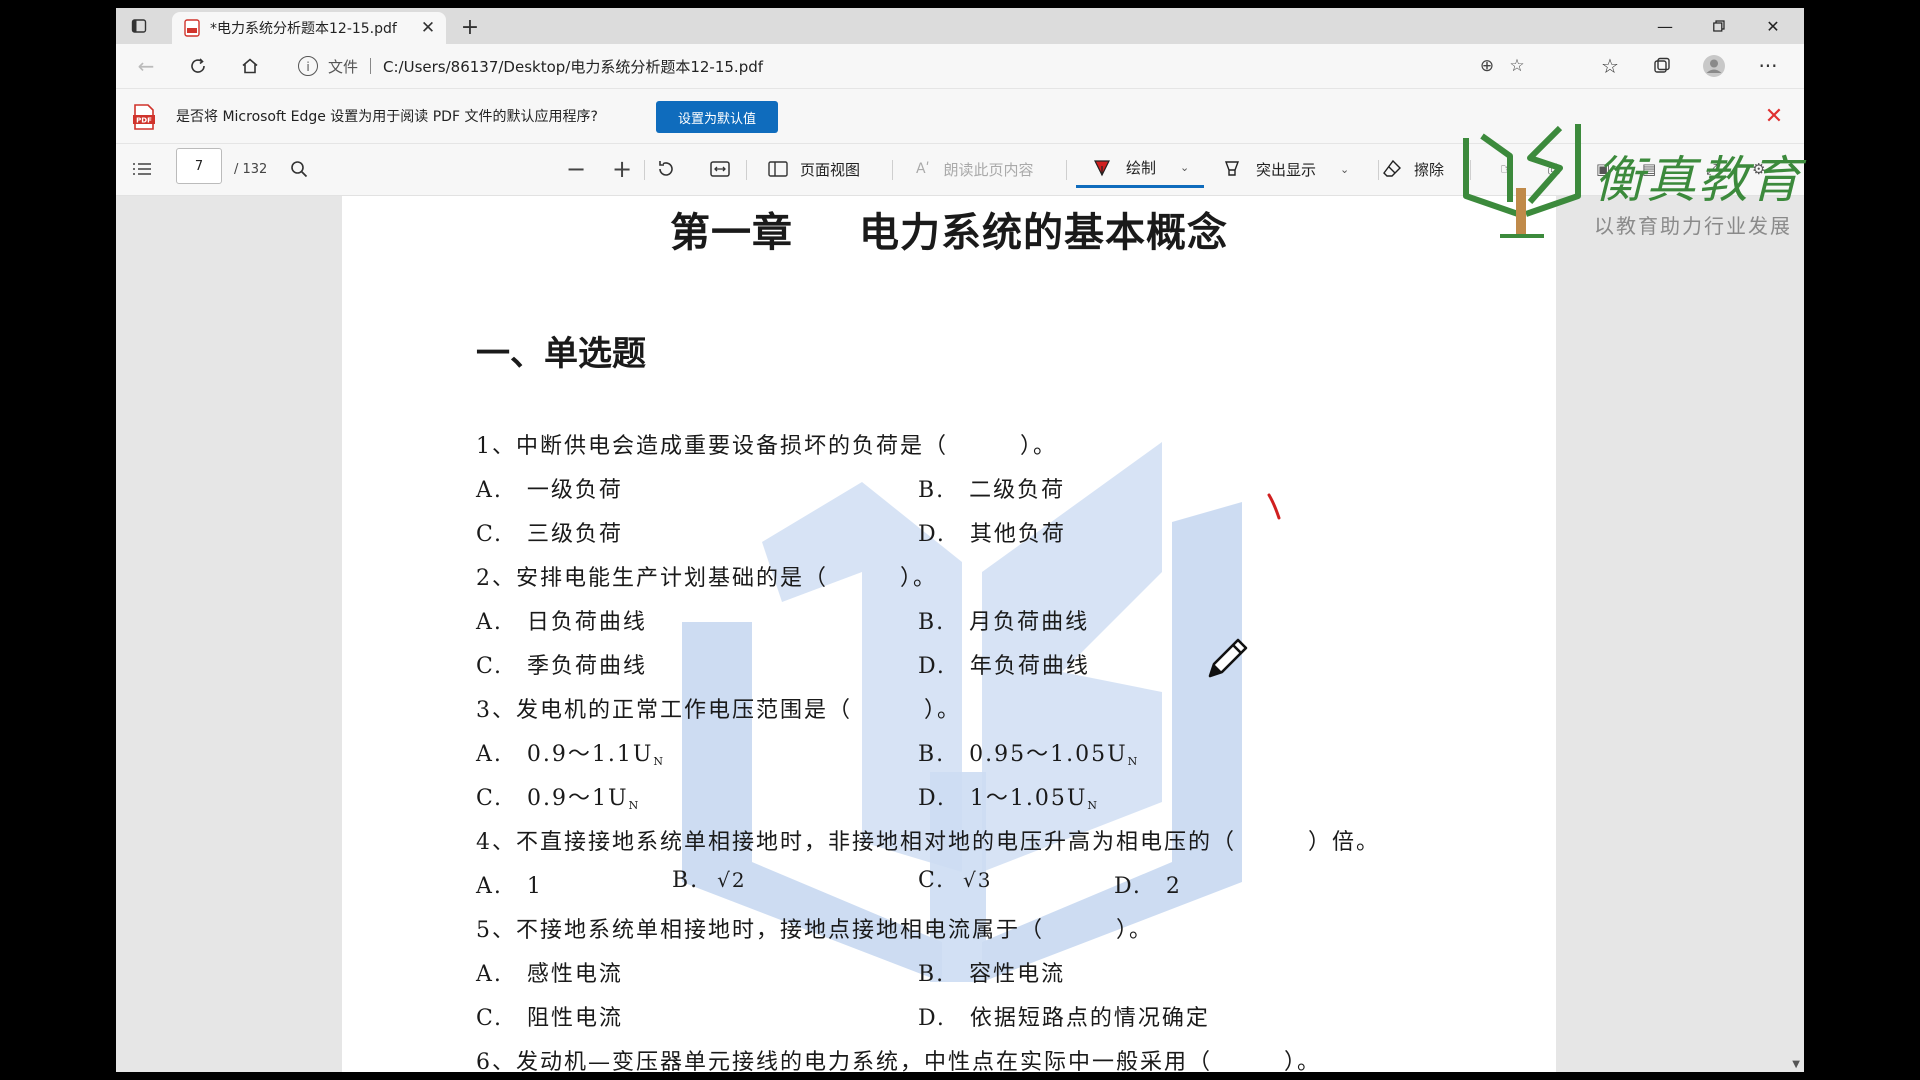  I want to click on profile-avatar, so click(1714, 66).